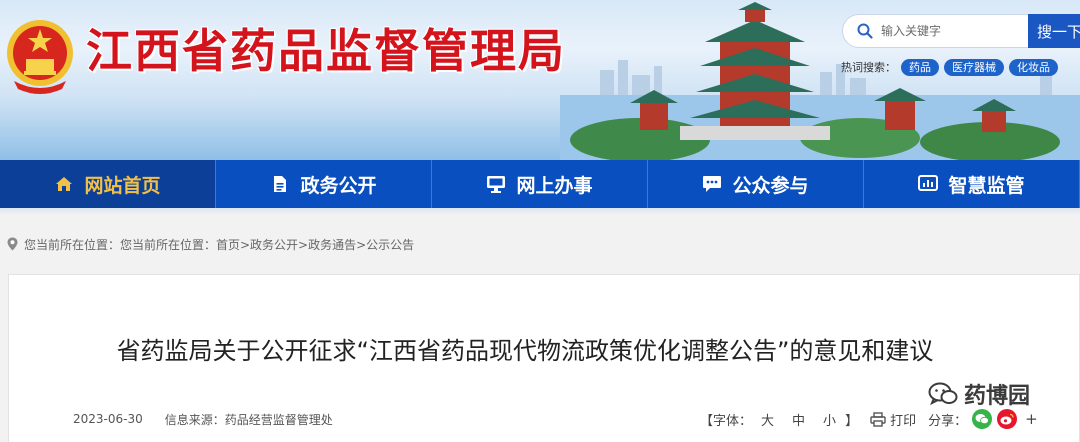  Describe the element at coordinates (948, 421) in the screenshot. I see `share-label: 分享：` at that location.